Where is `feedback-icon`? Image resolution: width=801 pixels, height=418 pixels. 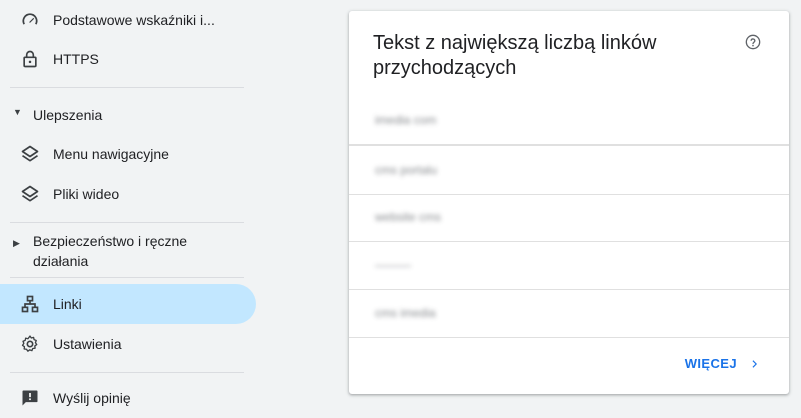
feedback-icon is located at coordinates (30, 398).